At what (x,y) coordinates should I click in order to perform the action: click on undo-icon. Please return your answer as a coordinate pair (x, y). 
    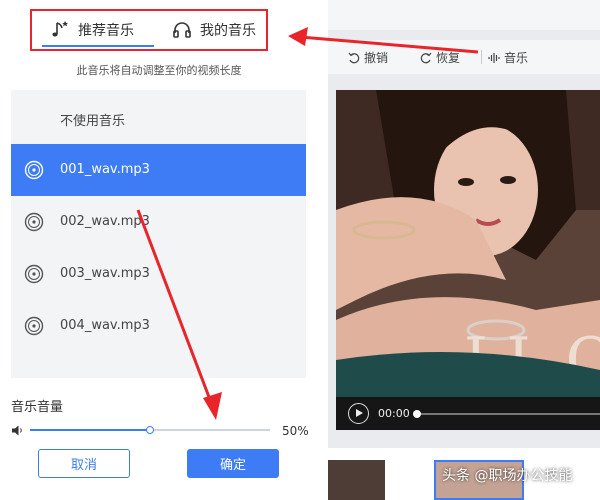
    Looking at the image, I should click on (354, 57).